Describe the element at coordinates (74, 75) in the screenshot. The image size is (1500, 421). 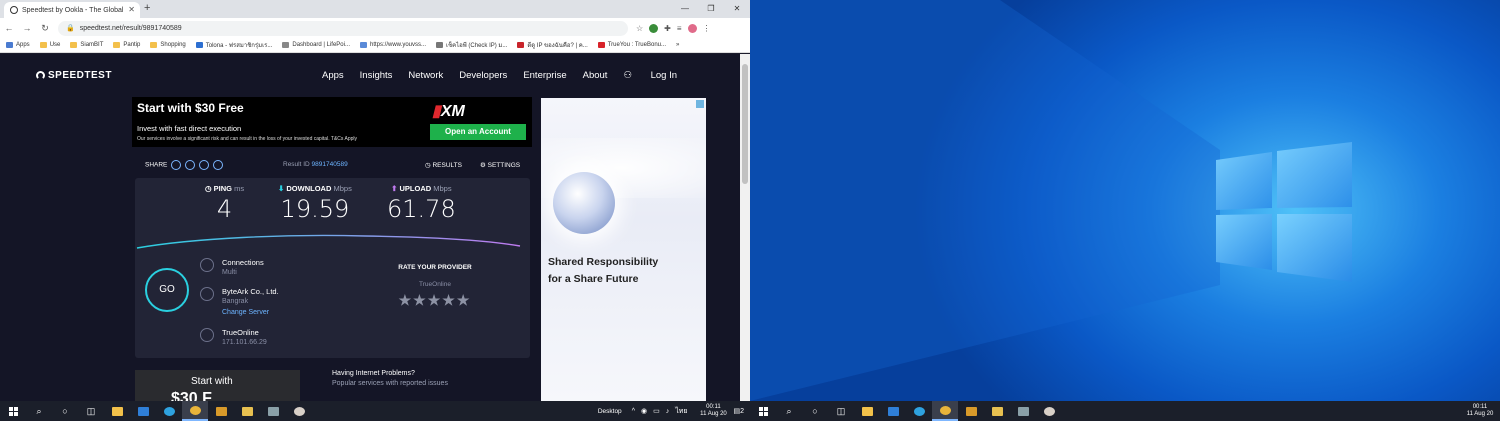
I see `speedtest-logo: SPEEDTEST` at that location.